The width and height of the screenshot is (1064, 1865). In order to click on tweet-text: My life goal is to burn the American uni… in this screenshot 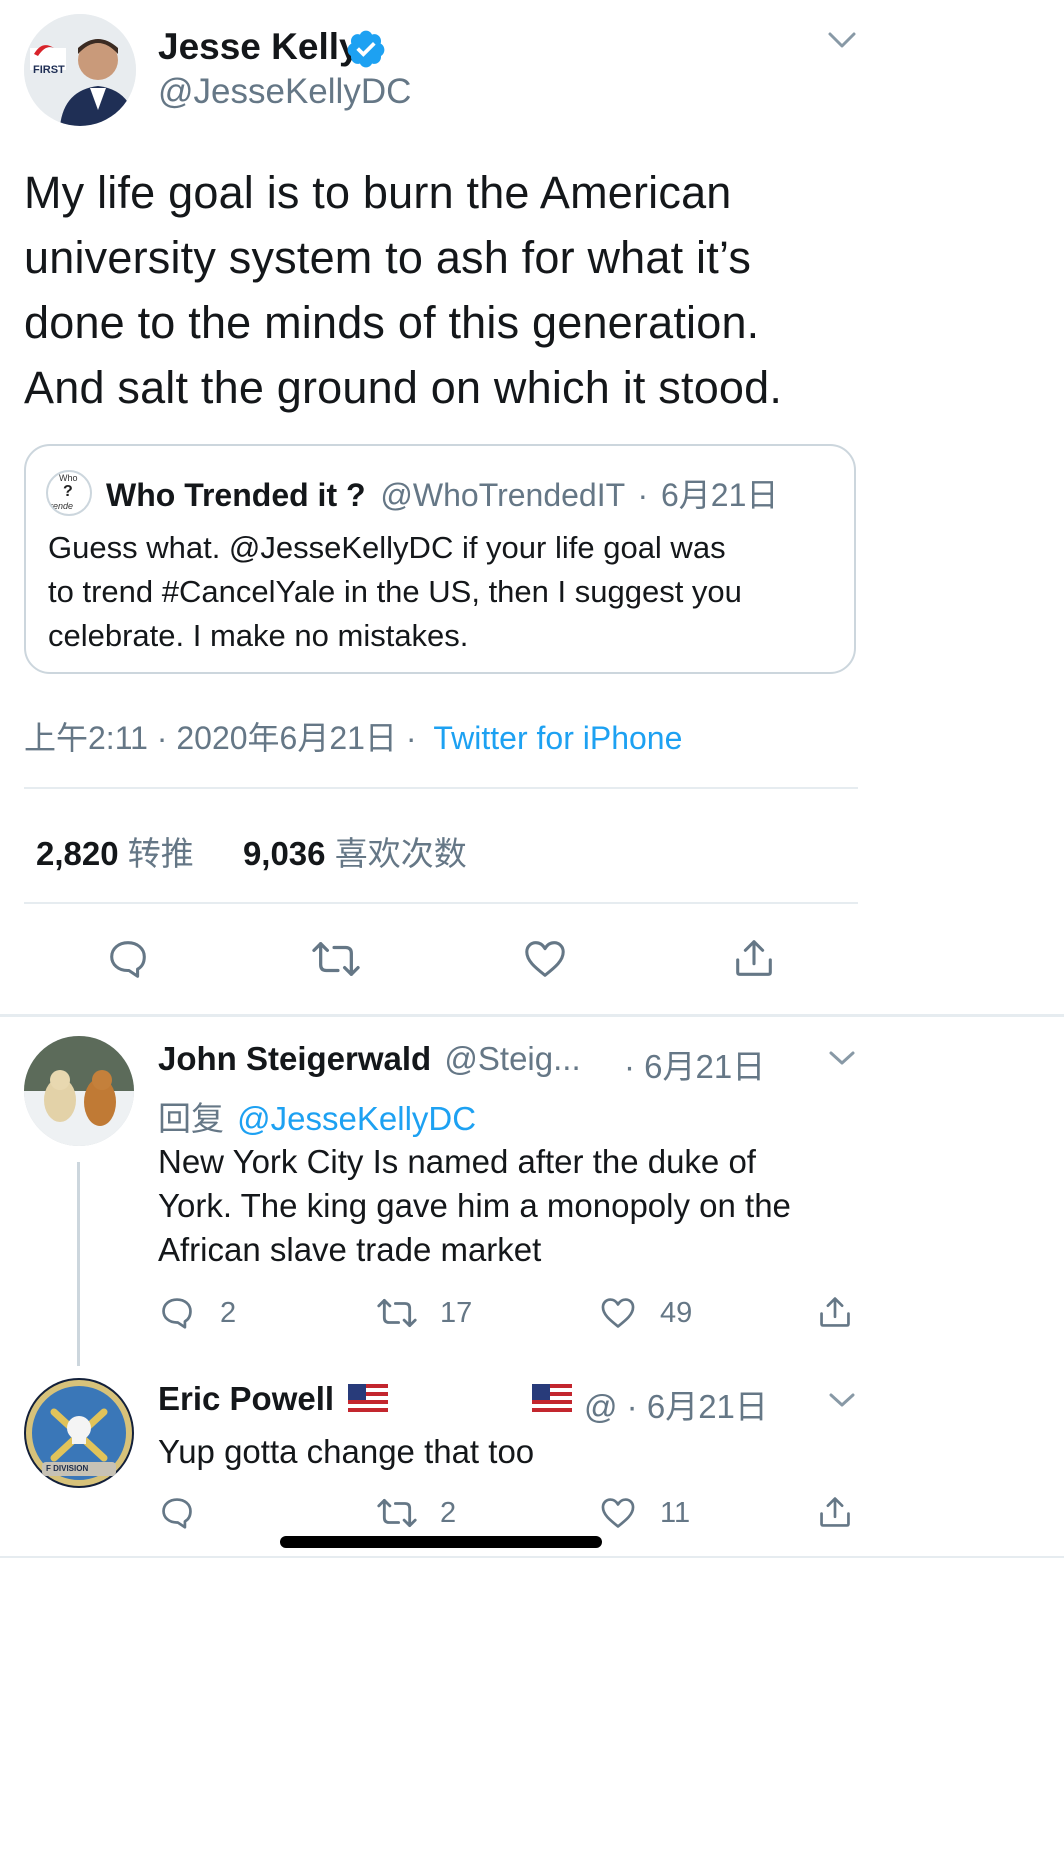, I will do `click(403, 290)`.